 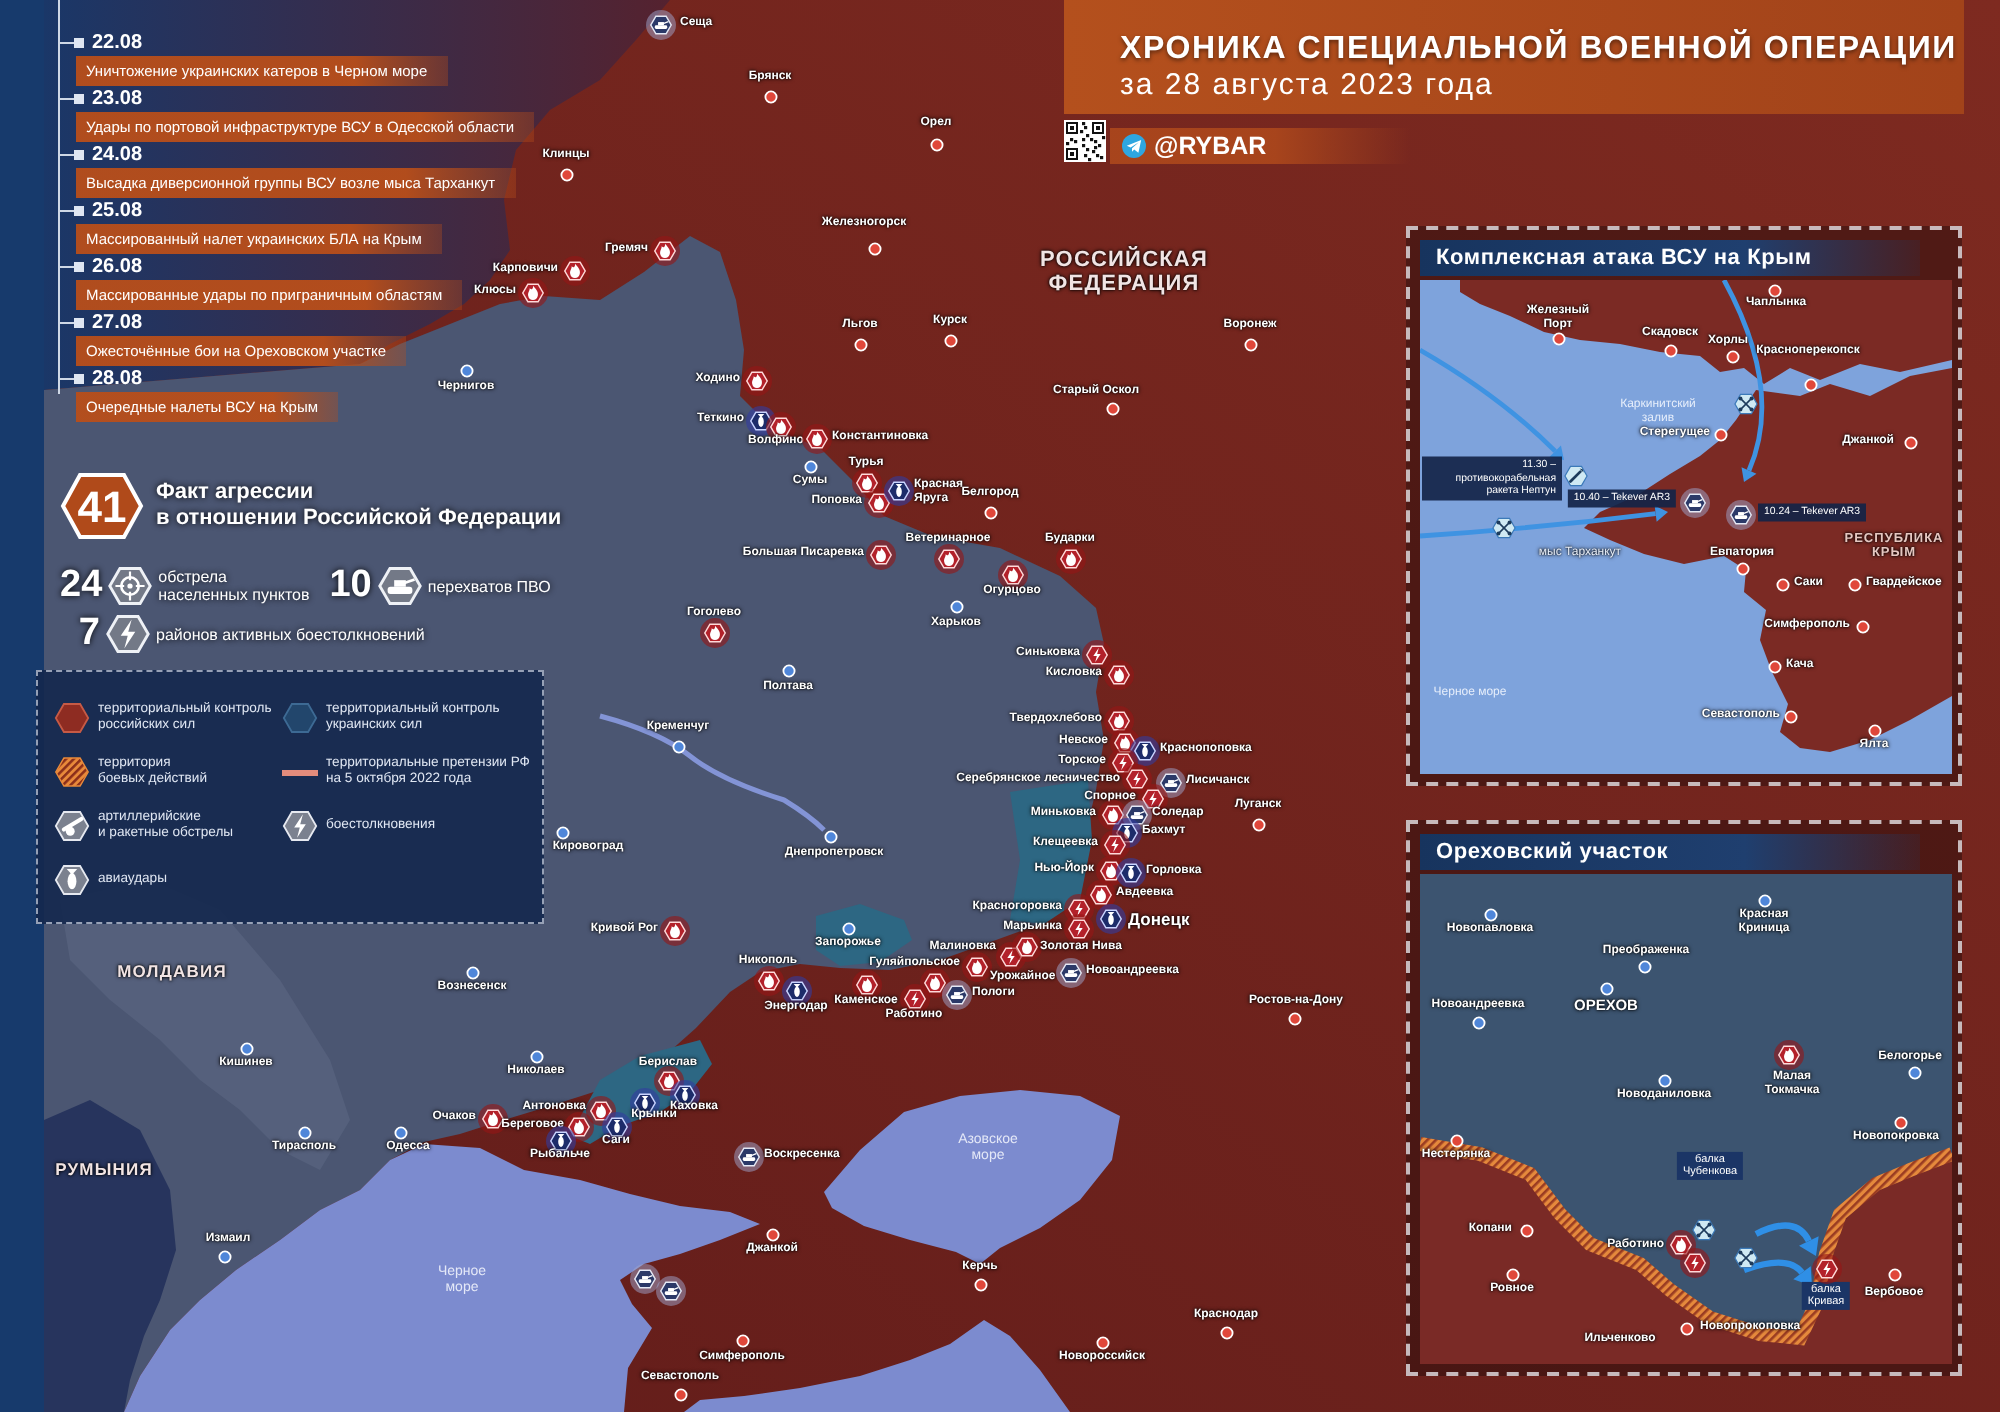 I want to click on place-label: Донецк, so click(x=1159, y=920).